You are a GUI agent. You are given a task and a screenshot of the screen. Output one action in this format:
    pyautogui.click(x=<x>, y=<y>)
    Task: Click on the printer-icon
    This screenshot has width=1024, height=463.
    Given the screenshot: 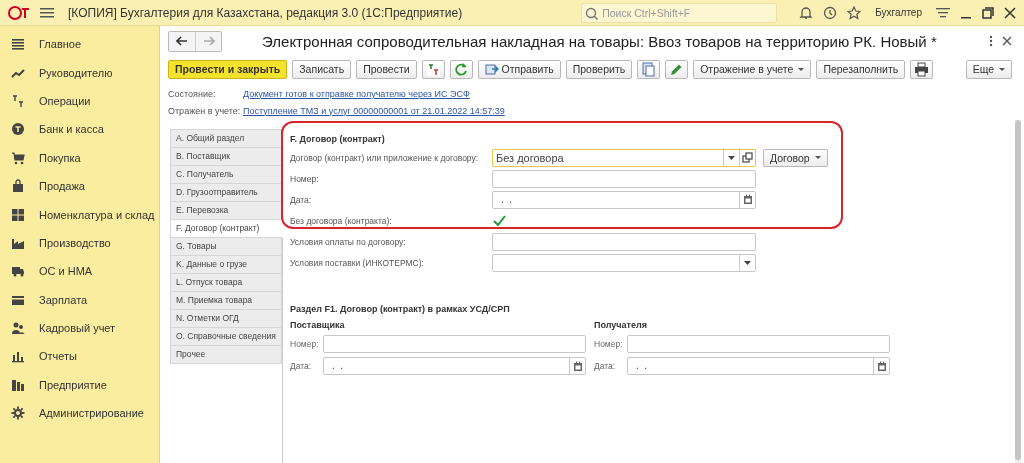 What is the action you would take?
    pyautogui.click(x=922, y=69)
    